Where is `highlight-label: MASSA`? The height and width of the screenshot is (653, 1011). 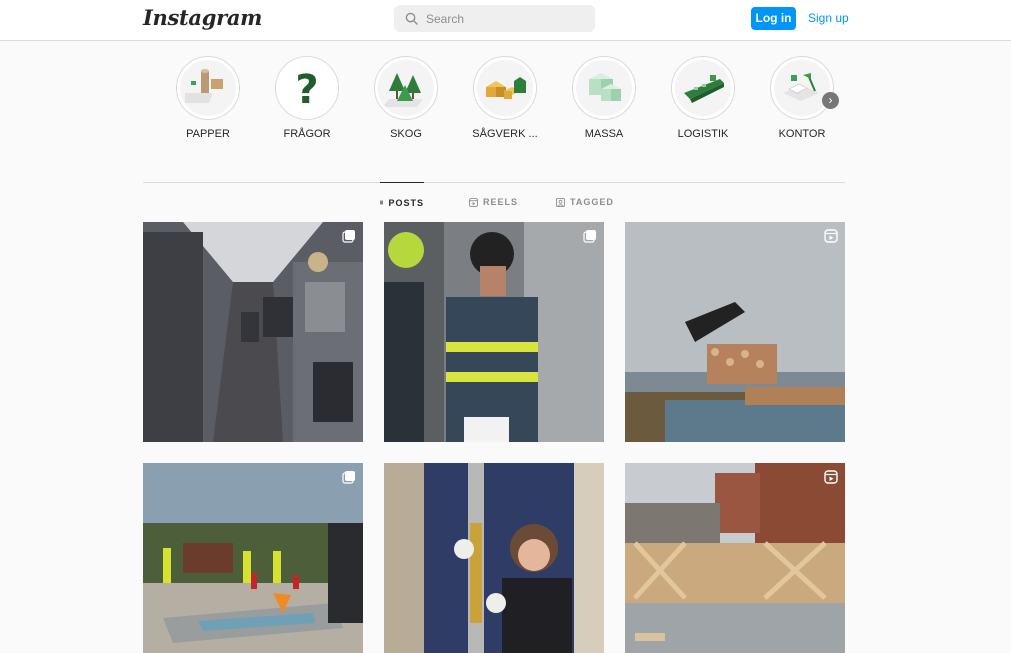
highlight-label: MASSA is located at coordinates (604, 134).